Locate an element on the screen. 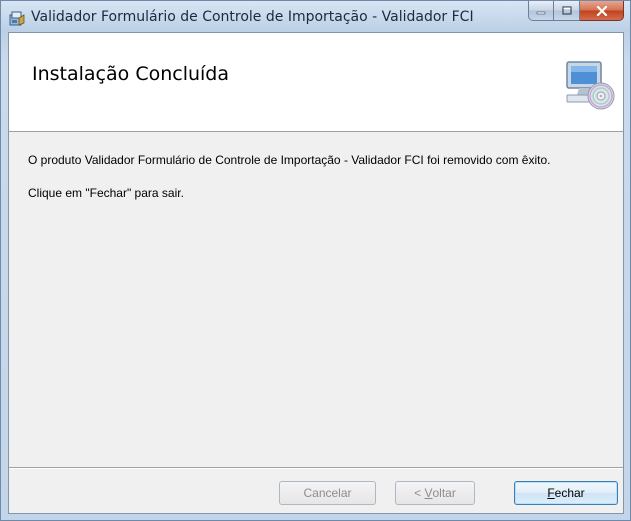 The image size is (631, 521). footer-divider is located at coordinates (316, 468).